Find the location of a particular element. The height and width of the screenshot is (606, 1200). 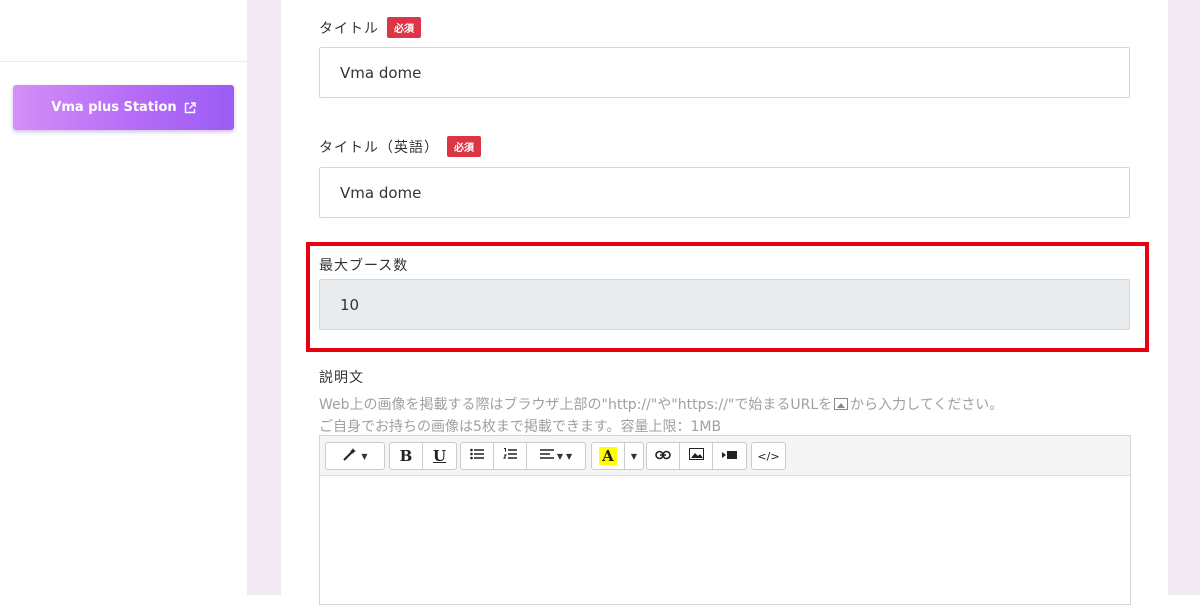

description-label: 説明文 is located at coordinates (341, 378).